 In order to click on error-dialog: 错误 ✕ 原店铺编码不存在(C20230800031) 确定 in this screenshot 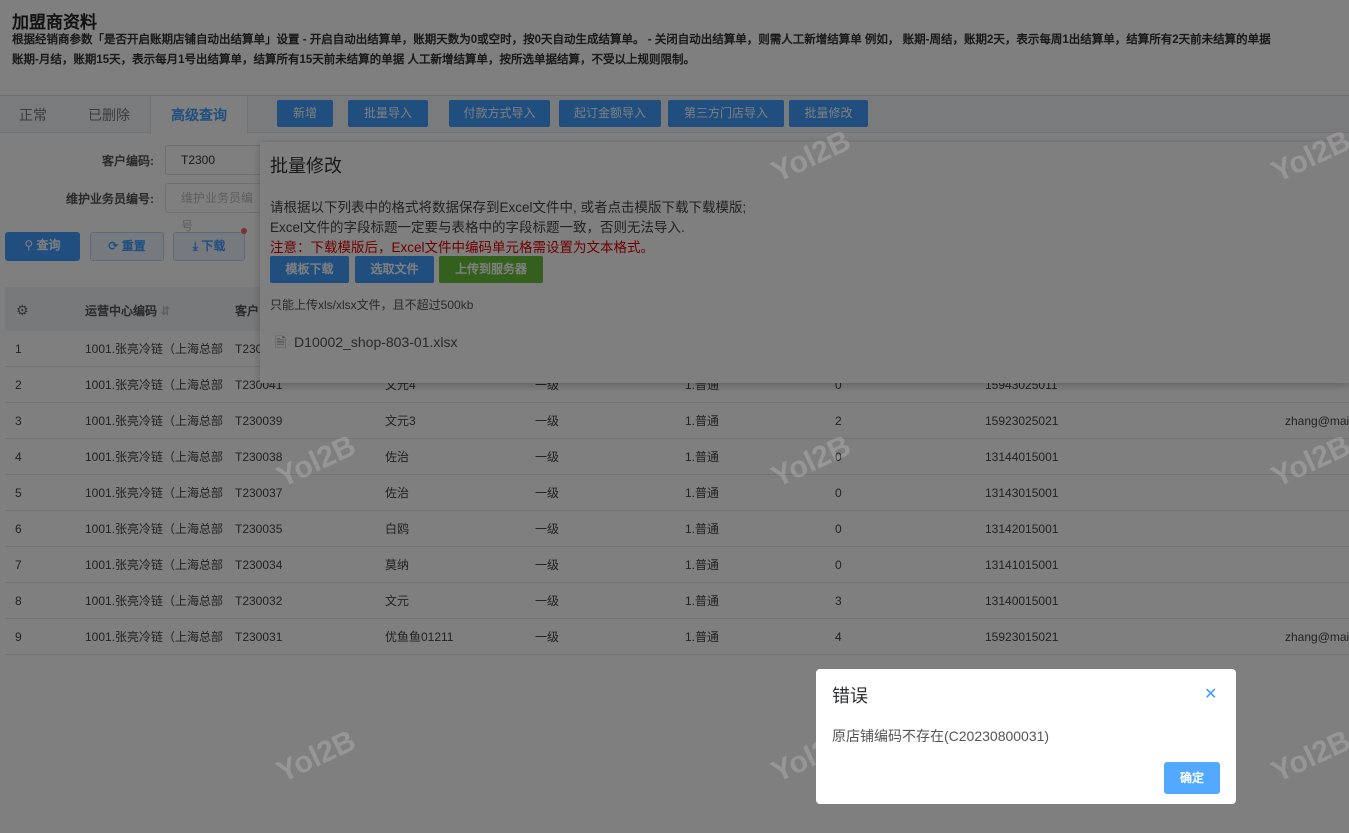, I will do `click(1026, 736)`.